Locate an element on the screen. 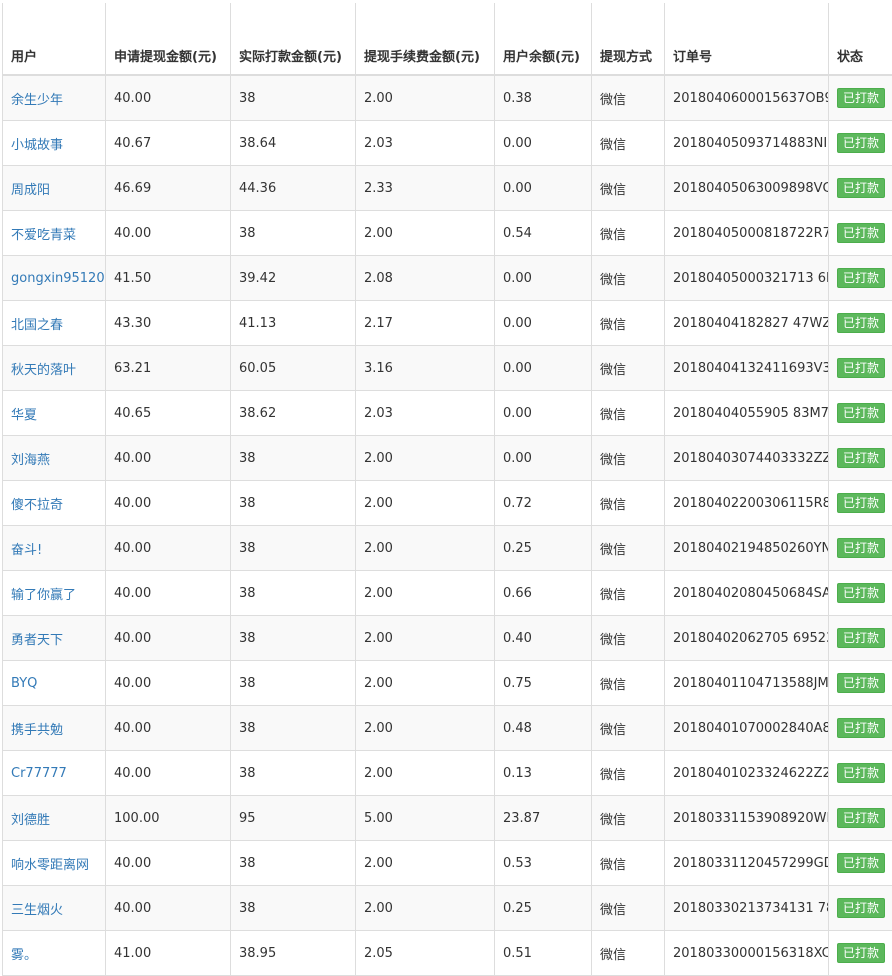 Image resolution: width=892 pixels, height=976 pixels. order-number-cell: 20180403074403332ZZU is located at coordinates (747, 458).